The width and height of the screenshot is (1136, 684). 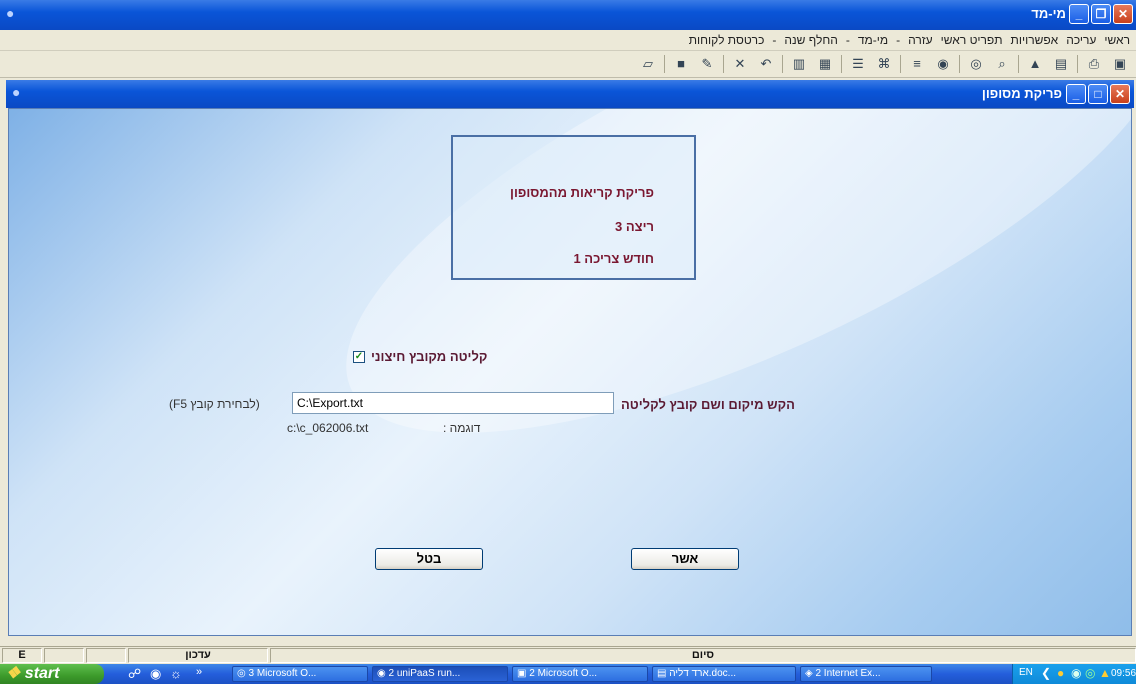 What do you see at coordinates (1123, 14) in the screenshot?
I see `close-button: ✕` at bounding box center [1123, 14].